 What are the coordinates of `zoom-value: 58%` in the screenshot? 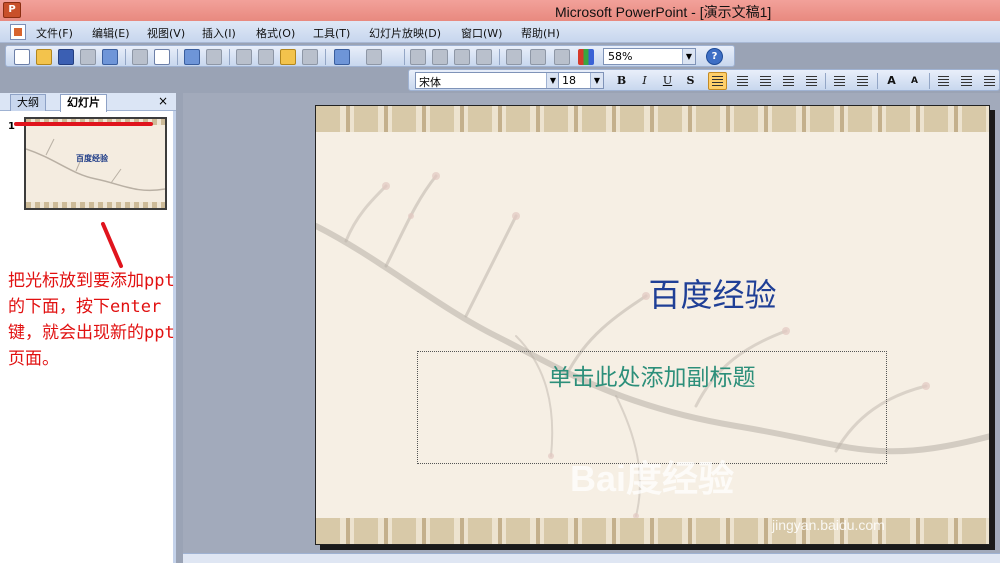 It's located at (620, 56).